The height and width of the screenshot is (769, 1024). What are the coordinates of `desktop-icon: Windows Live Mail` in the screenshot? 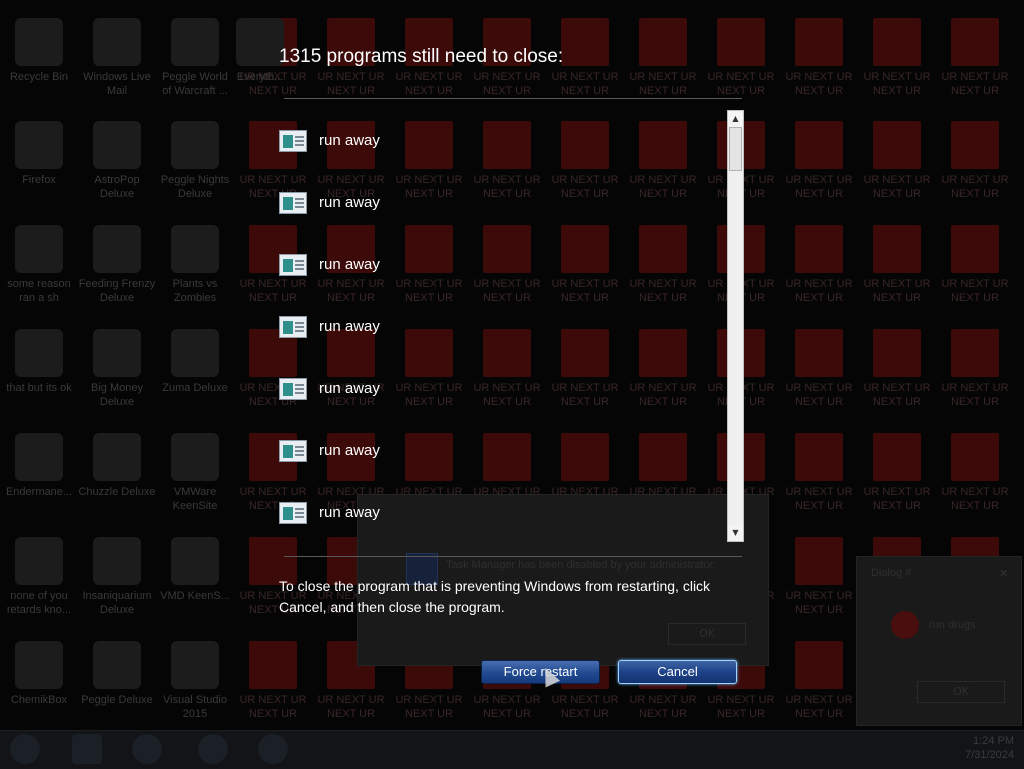 It's located at (117, 60).